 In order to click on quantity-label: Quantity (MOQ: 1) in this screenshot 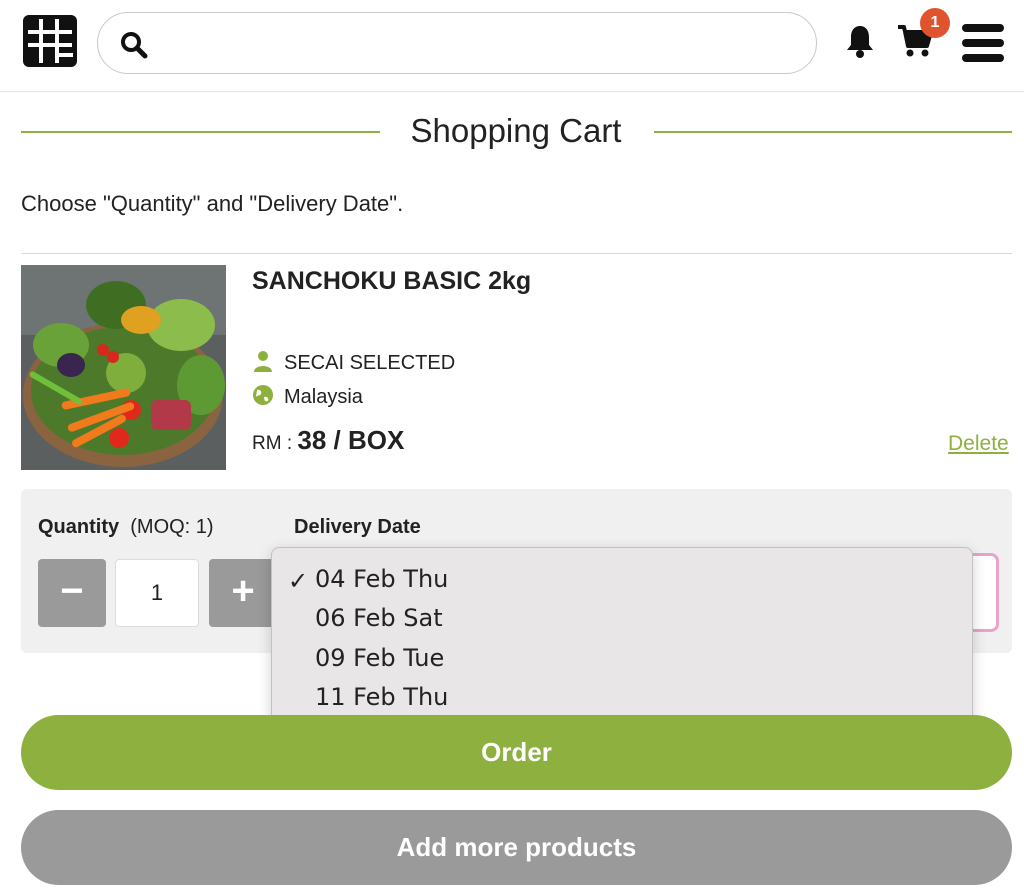, I will do `click(126, 527)`.